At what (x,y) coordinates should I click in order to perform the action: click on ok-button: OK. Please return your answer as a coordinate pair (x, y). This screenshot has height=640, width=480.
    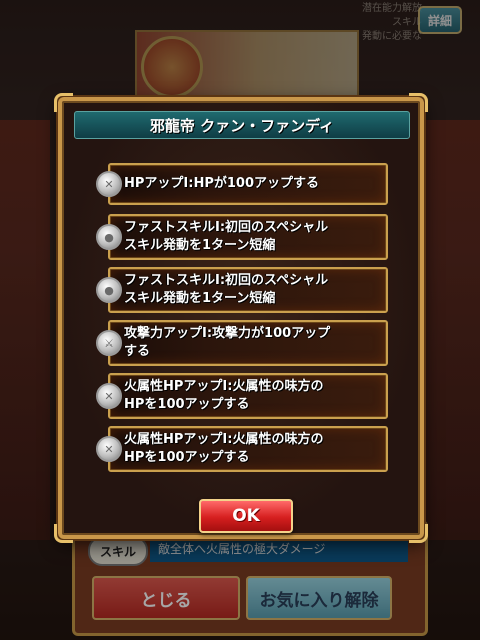
    Looking at the image, I should click on (246, 516).